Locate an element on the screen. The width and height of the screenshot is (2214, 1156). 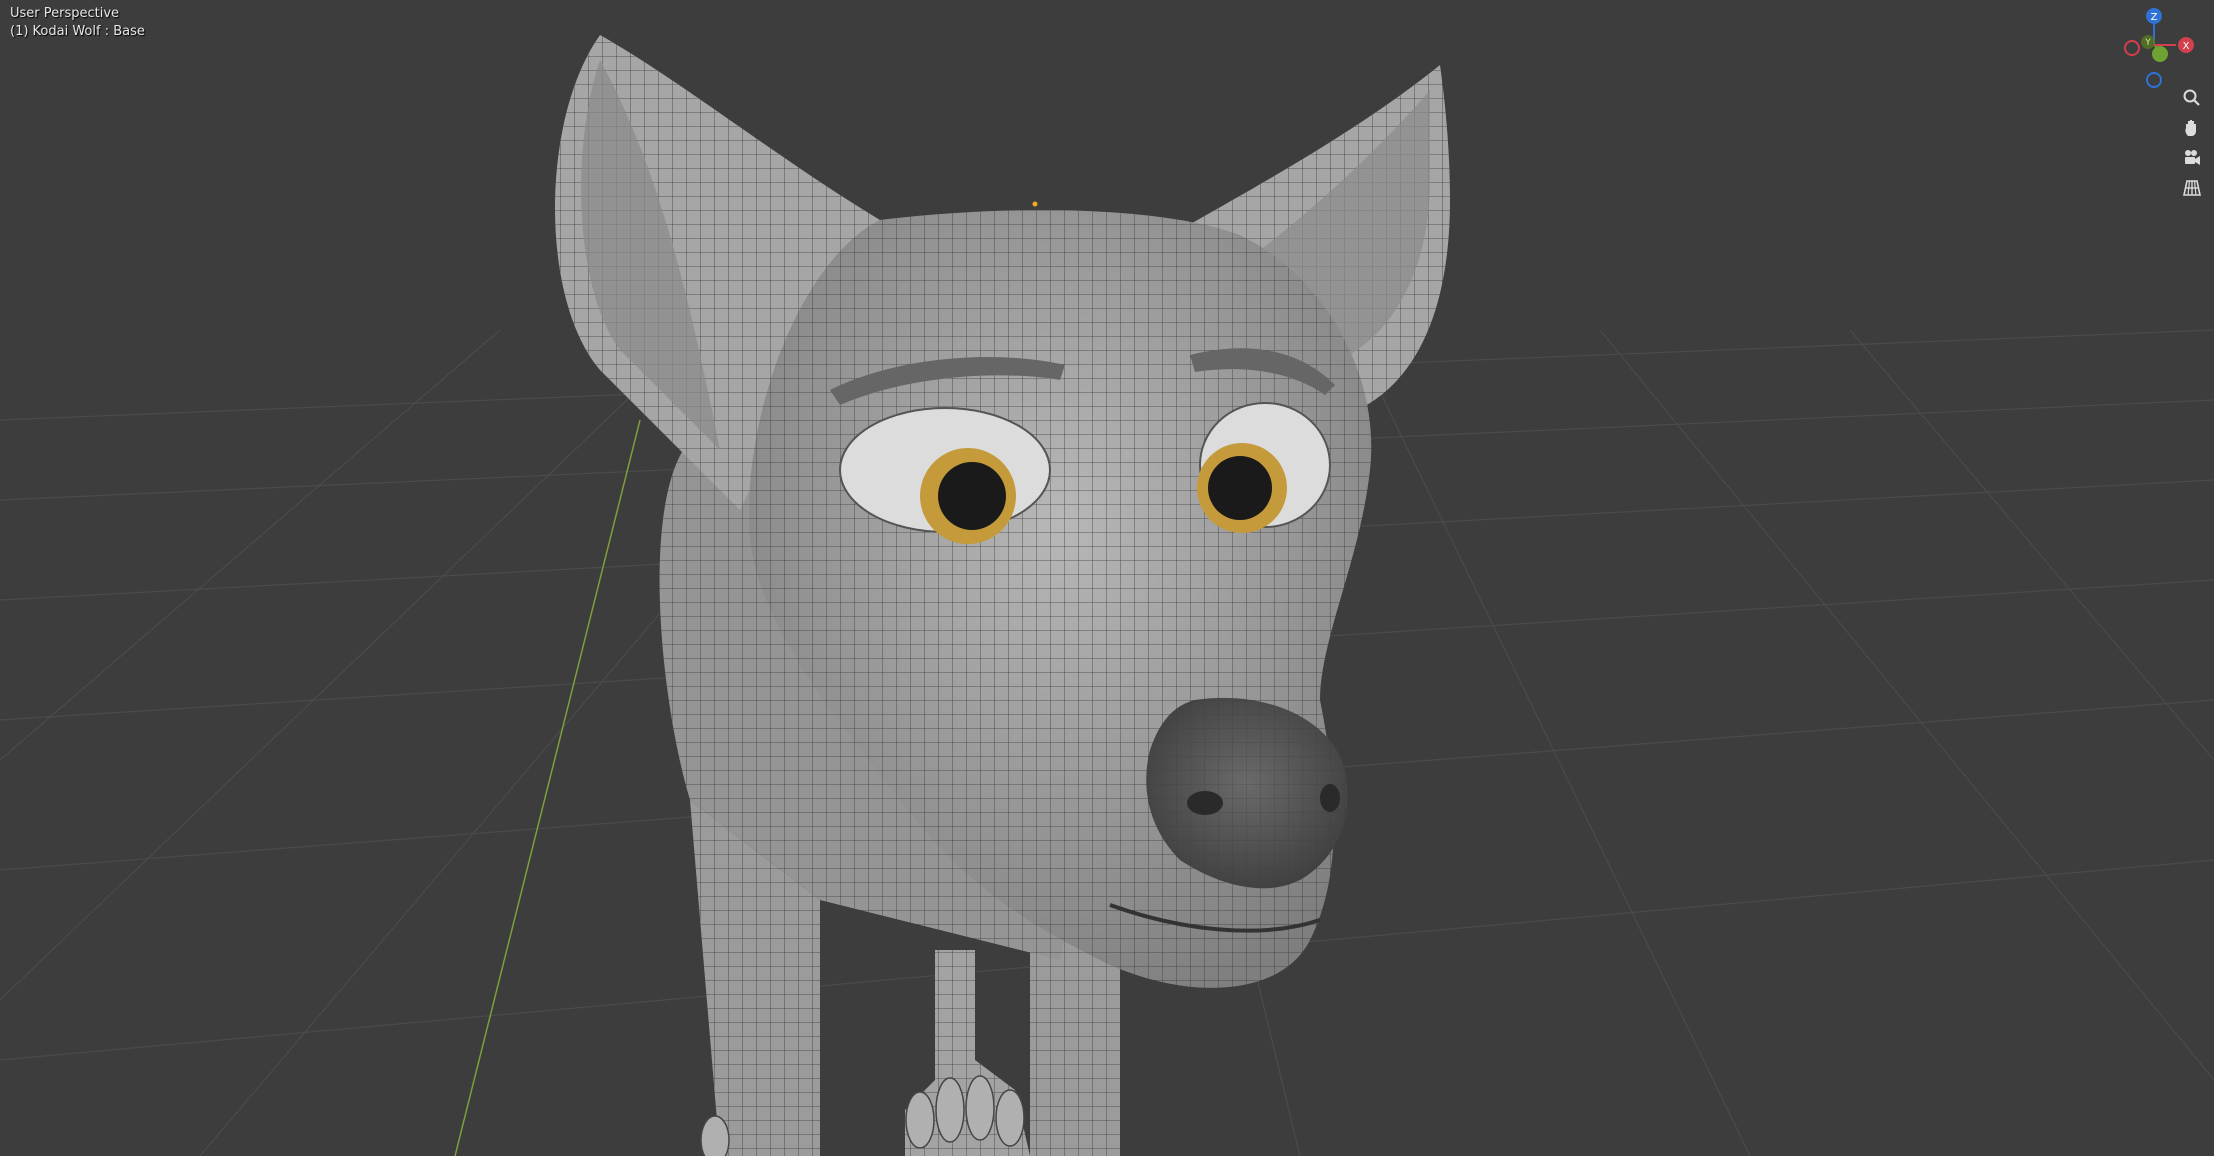
y-axis-line is located at coordinates (547, 787).